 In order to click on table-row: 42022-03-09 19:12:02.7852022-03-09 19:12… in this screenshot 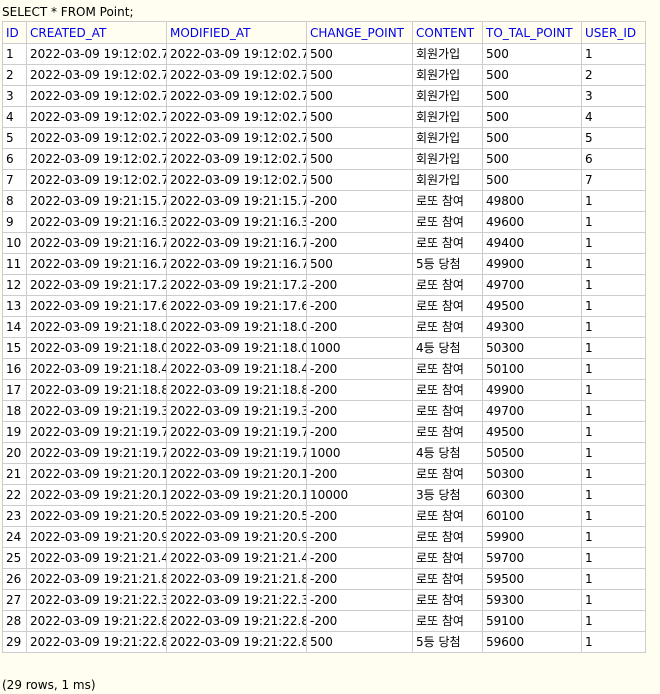, I will do `click(324, 117)`.